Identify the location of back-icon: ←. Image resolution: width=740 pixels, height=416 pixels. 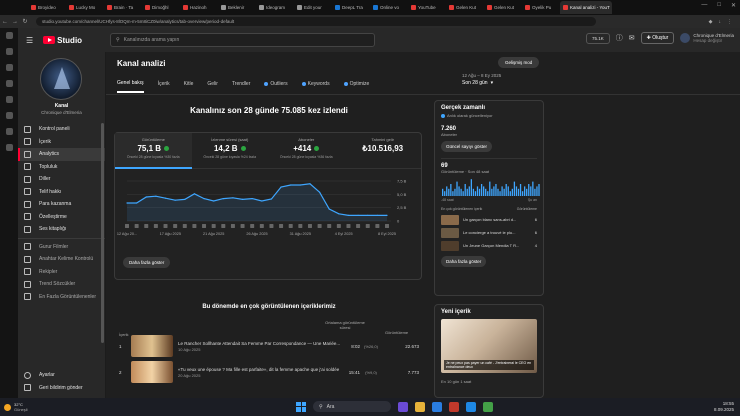
(5, 22).